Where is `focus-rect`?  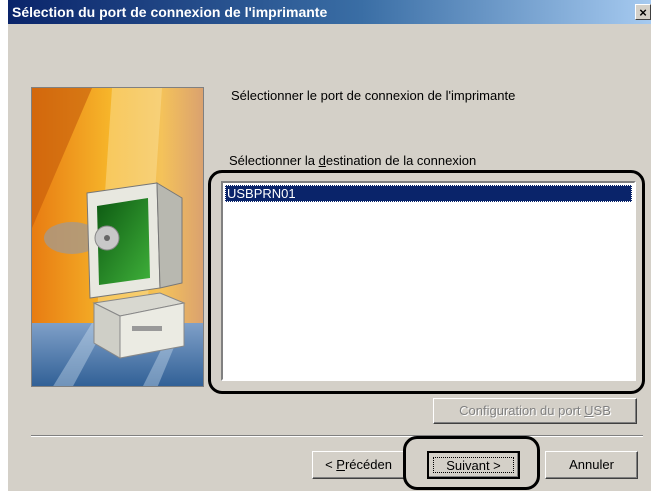
focus-rect is located at coordinates (473, 465).